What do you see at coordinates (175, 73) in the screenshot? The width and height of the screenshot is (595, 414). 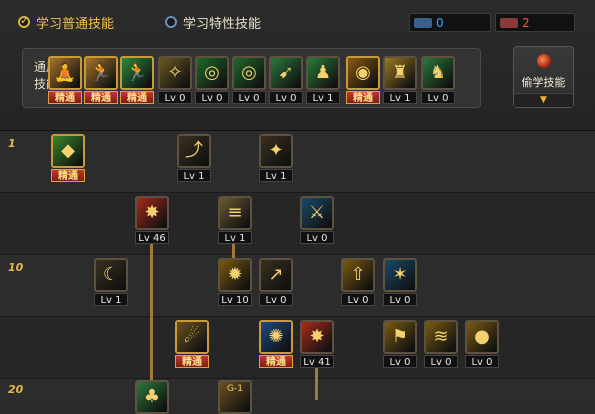 I see `wing-icon: ✧` at bounding box center [175, 73].